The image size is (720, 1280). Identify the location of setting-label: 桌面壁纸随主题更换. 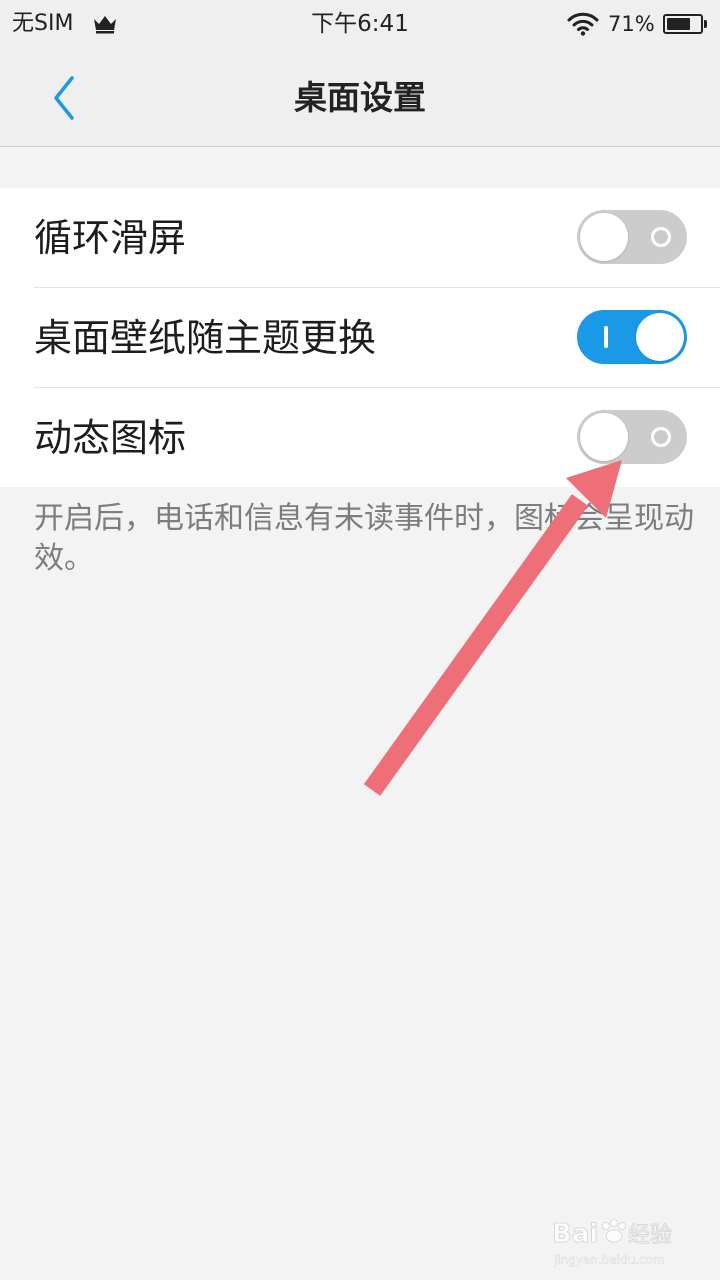
(205, 338).